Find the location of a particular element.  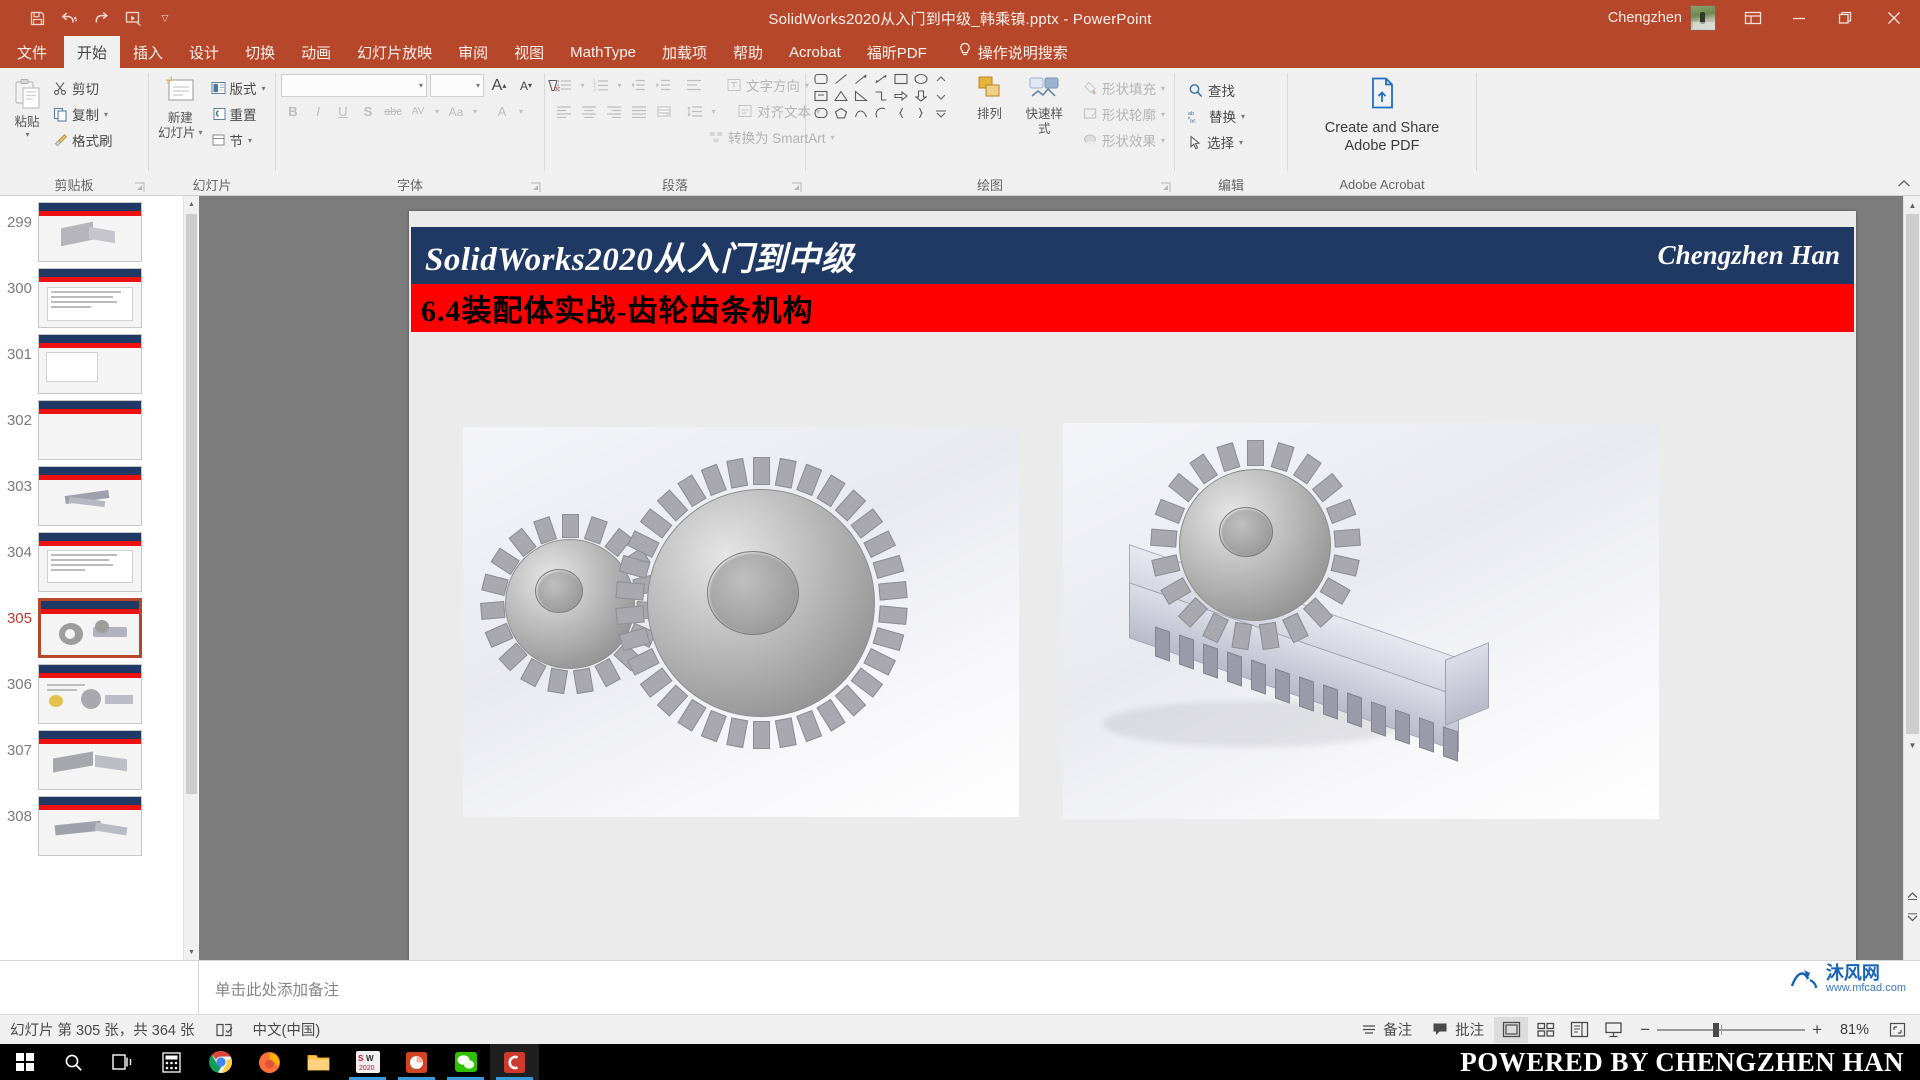

tell-me-search: 操作说明搜索 is located at coordinates (1010, 52).